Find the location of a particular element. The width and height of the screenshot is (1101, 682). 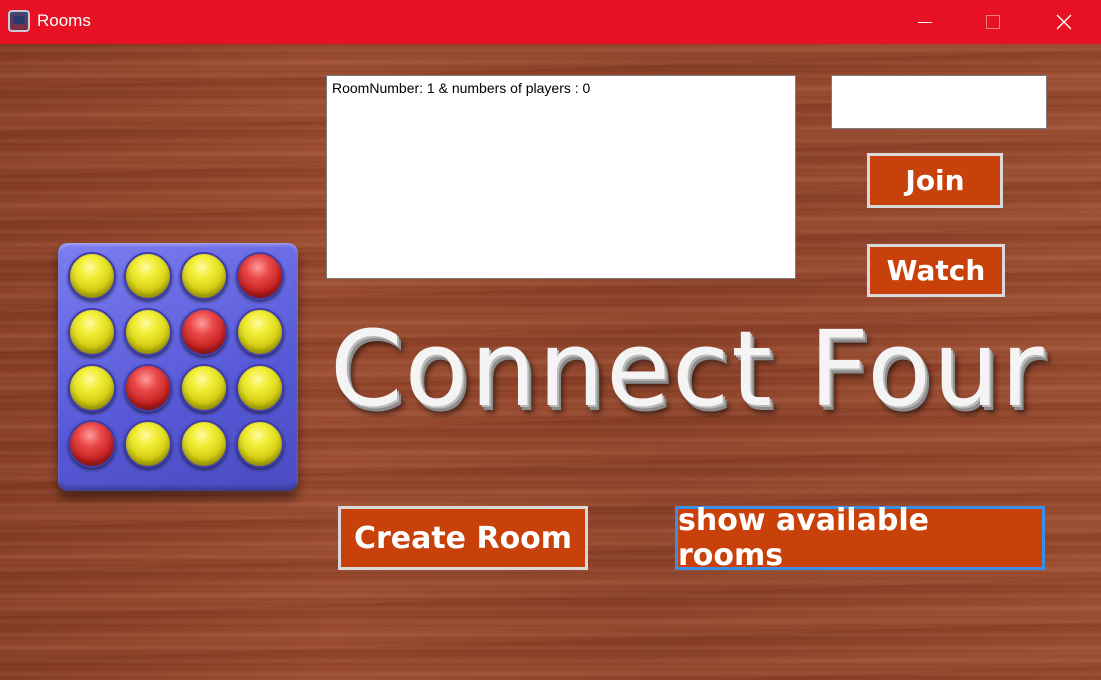

room-number-input is located at coordinates (939, 102).